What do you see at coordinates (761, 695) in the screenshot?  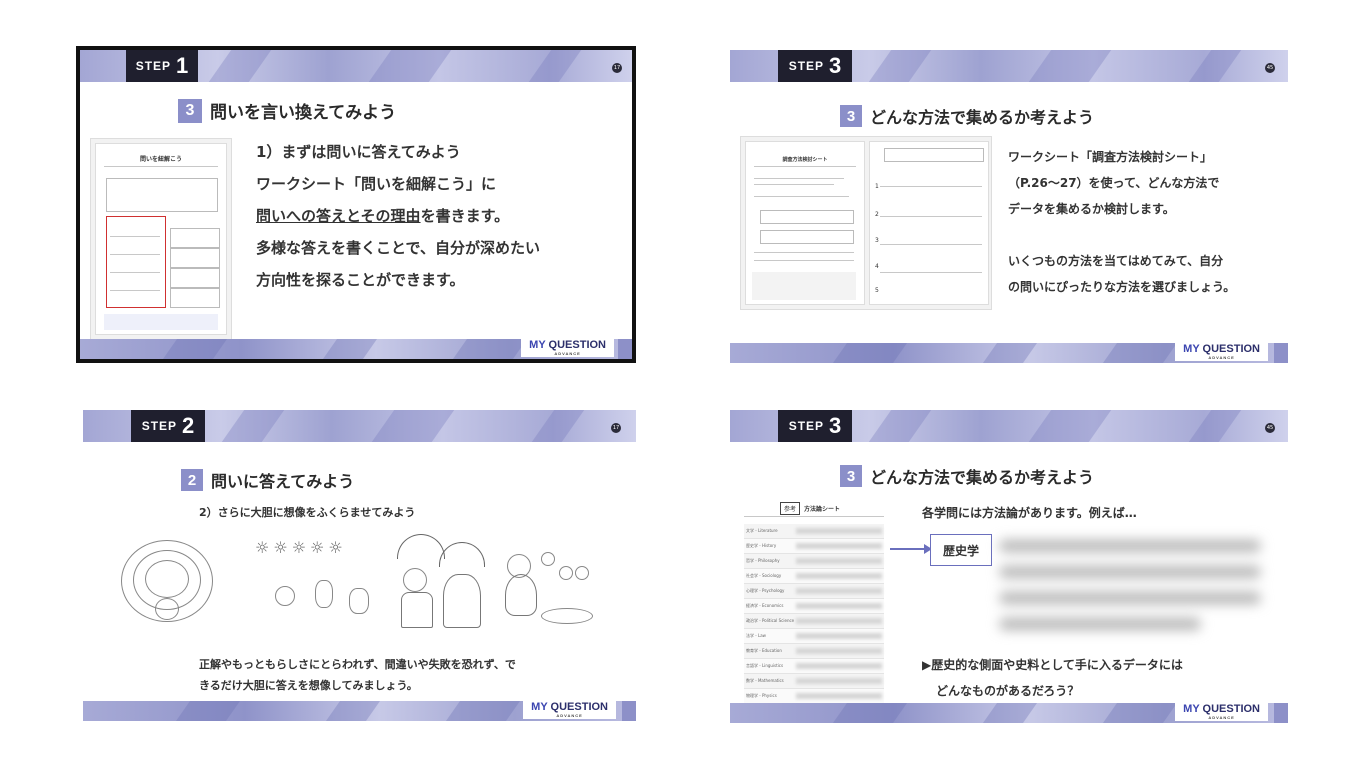 I see `table-row-label: 物理学 - Physics` at bounding box center [761, 695].